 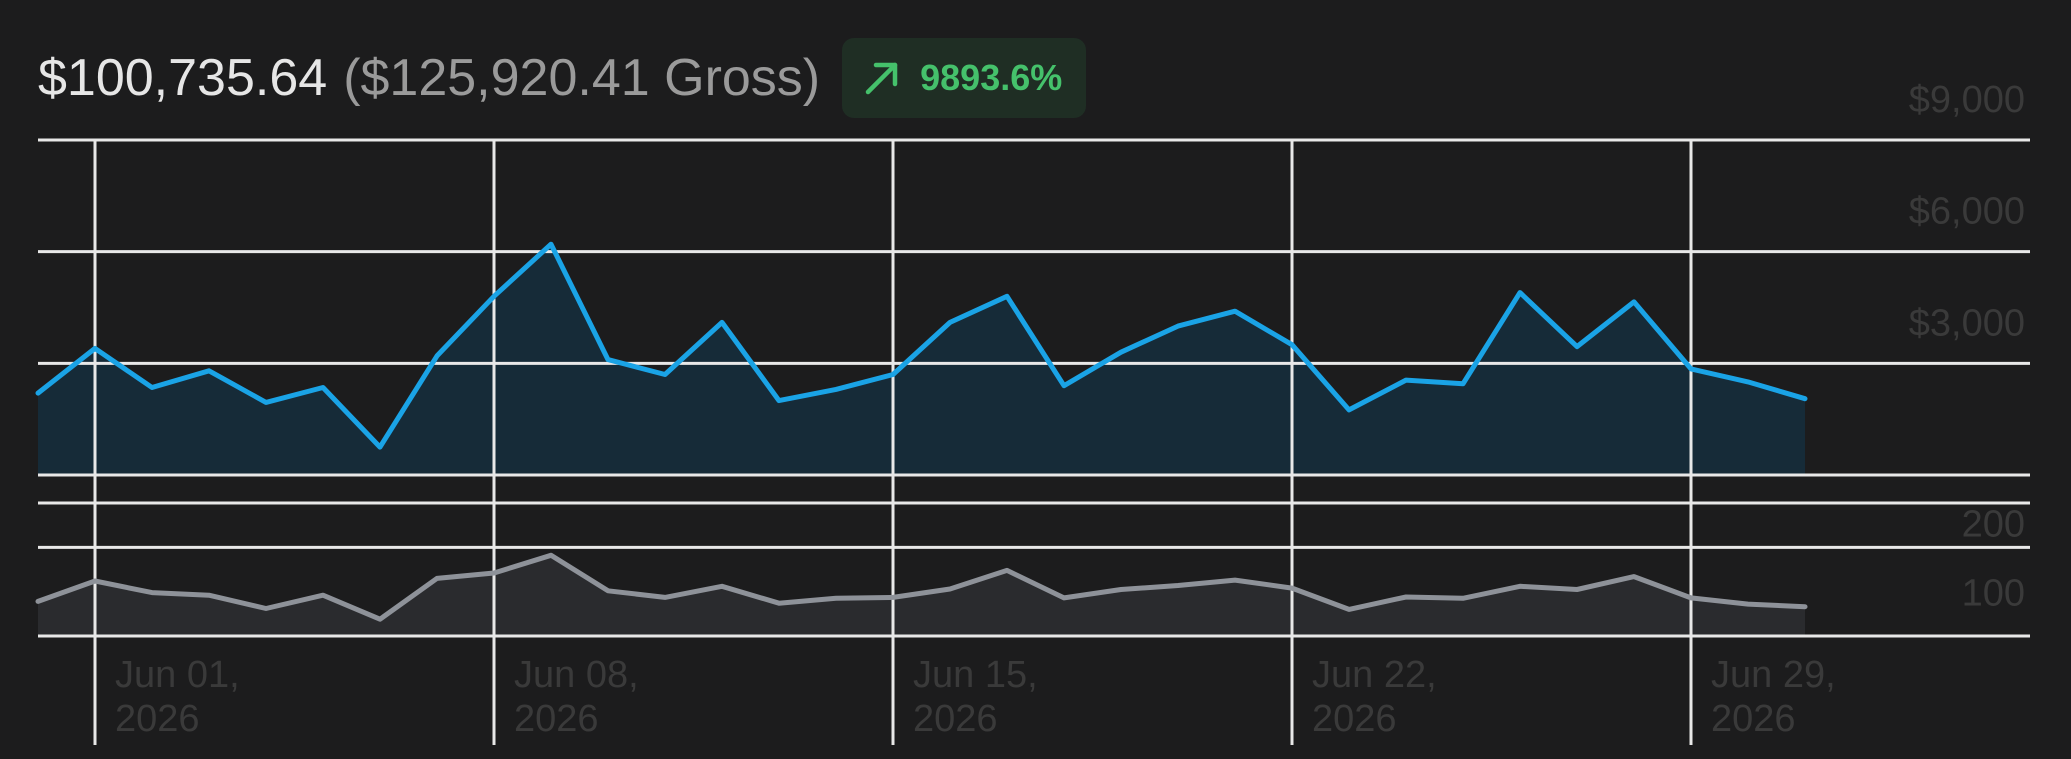 I want to click on y-tick-label-bottom-100: 100, so click(x=1993, y=594).